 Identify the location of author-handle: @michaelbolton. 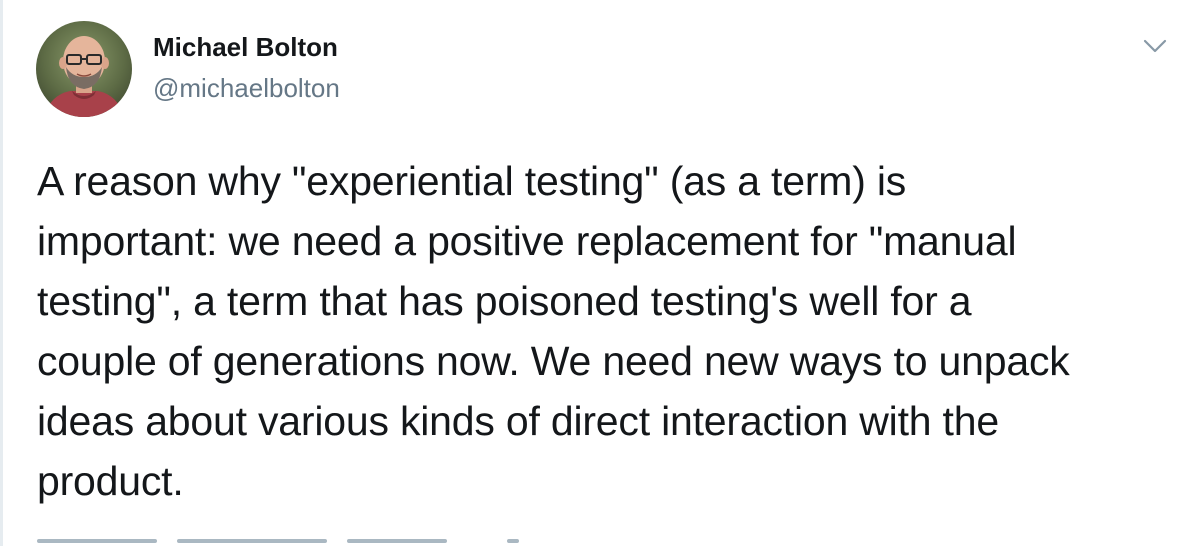
(246, 88).